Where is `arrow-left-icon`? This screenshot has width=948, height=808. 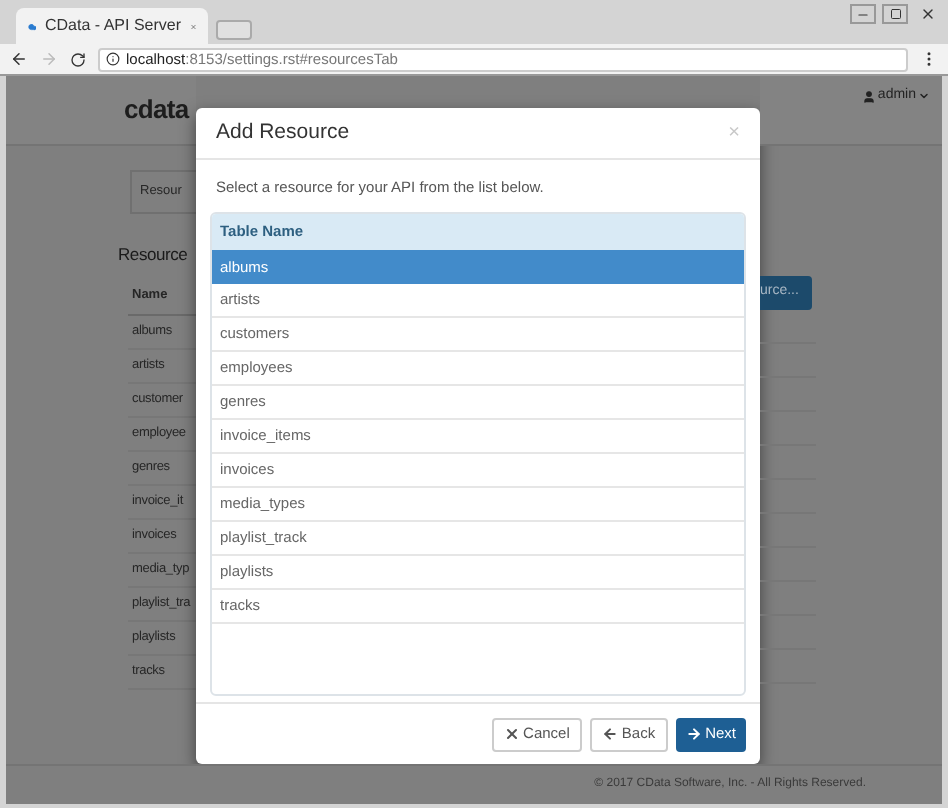 arrow-left-icon is located at coordinates (609, 734).